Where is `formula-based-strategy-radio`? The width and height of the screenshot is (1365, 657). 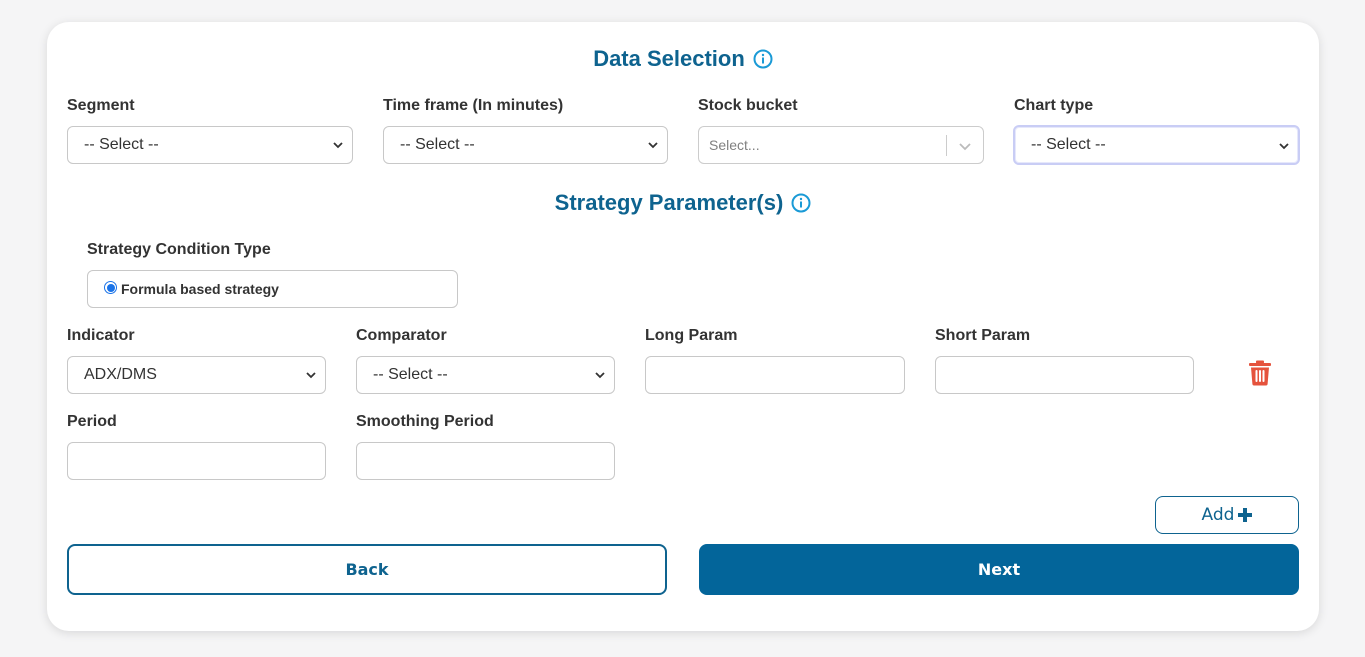
formula-based-strategy-radio is located at coordinates (110, 287).